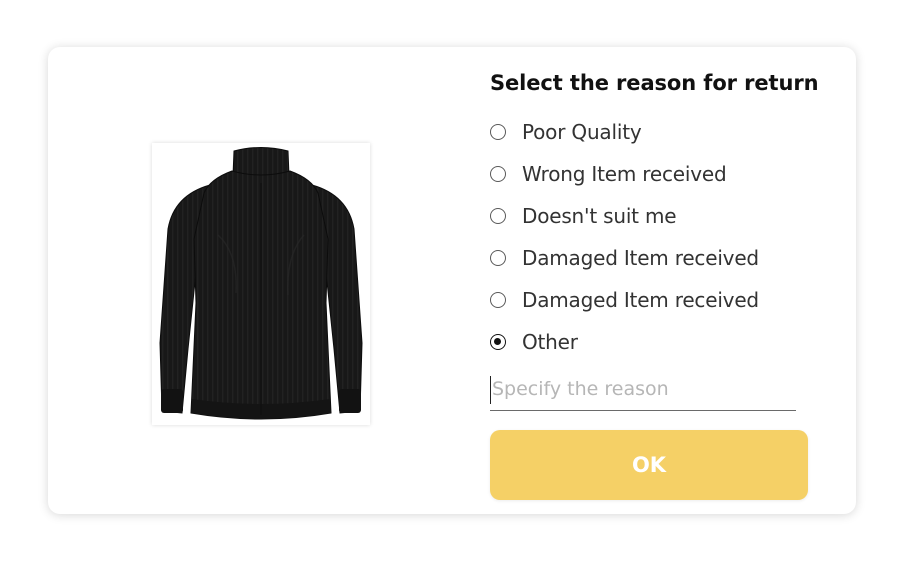  What do you see at coordinates (498, 216) in the screenshot?
I see `radio-doesnt-suit` at bounding box center [498, 216].